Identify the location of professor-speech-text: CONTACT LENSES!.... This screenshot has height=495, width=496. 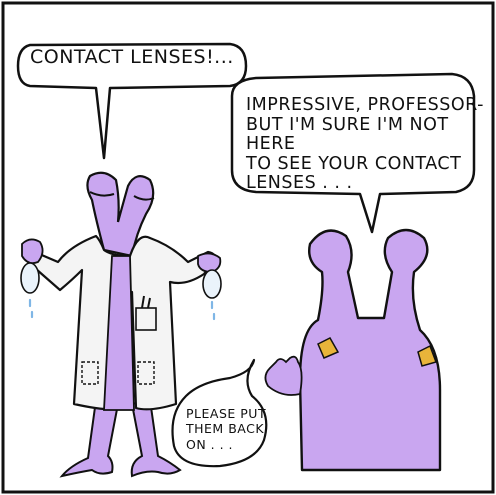
(132, 57).